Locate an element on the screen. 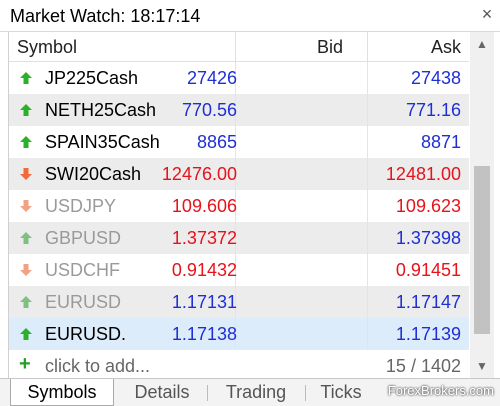 The image size is (500, 406). symbol-name: USDCHF is located at coordinates (82, 270).